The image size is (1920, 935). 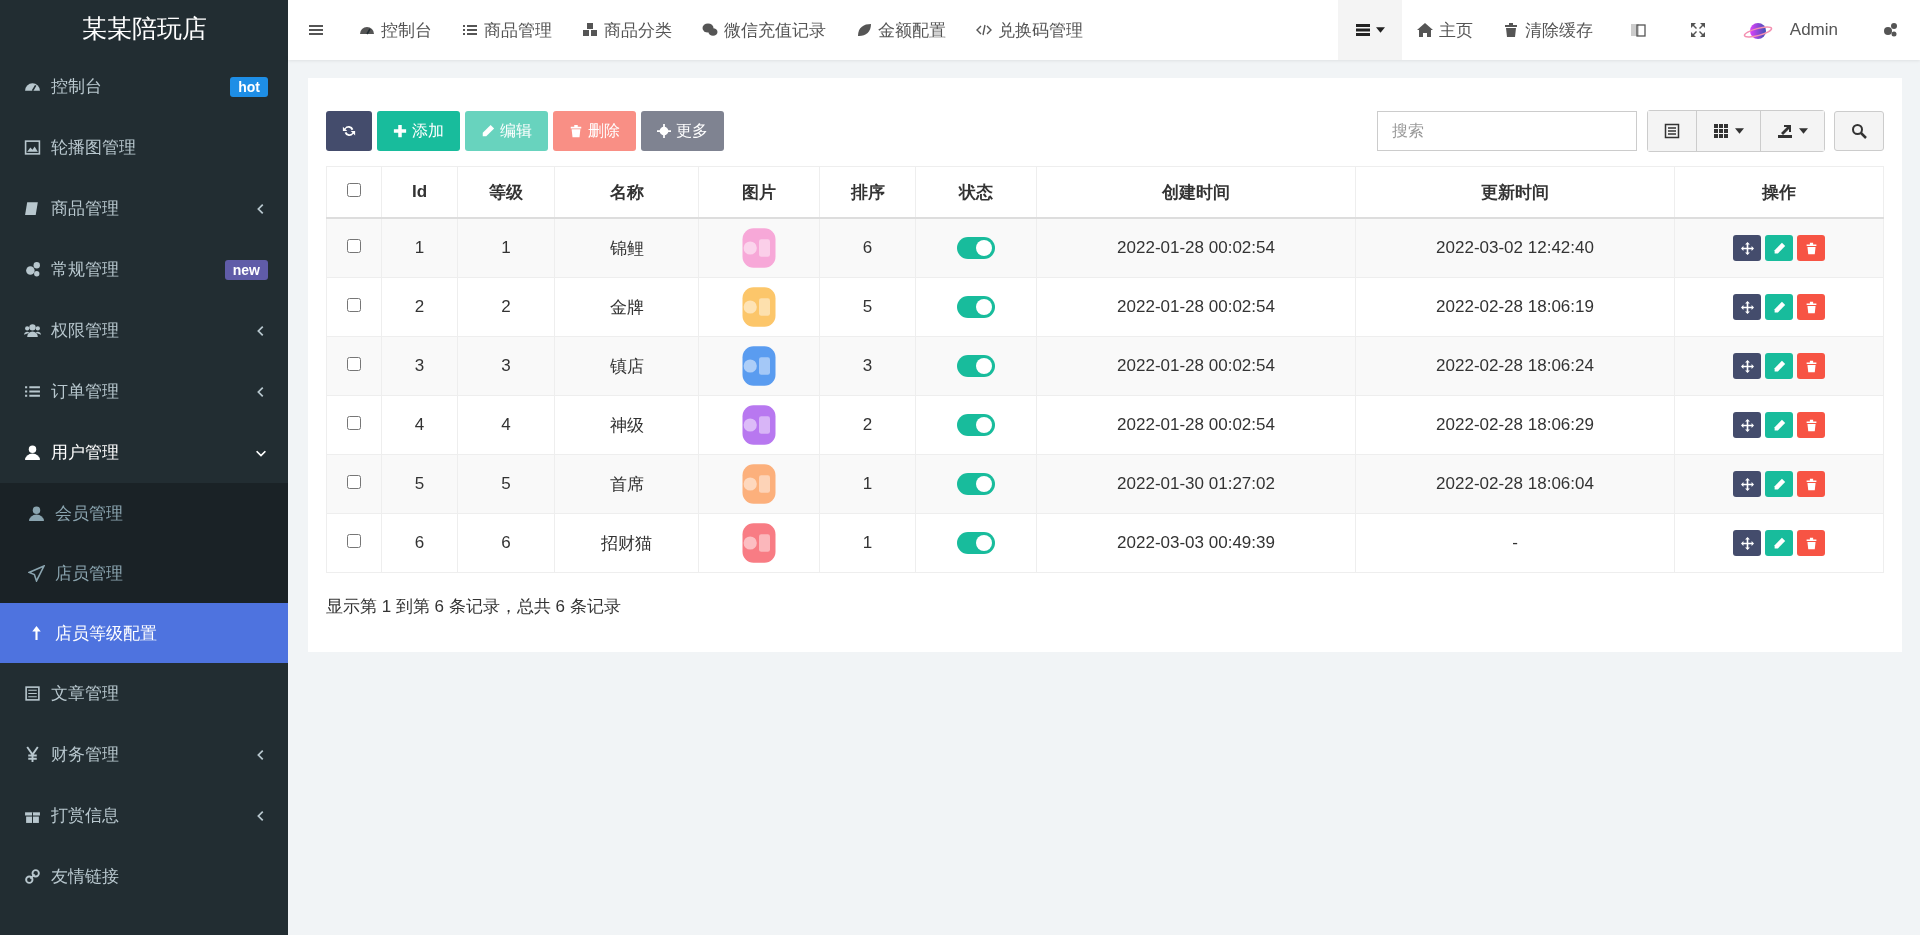 What do you see at coordinates (1515, 483) in the screenshot?
I see `table-cell: 2022-02-28 18:06:04` at bounding box center [1515, 483].